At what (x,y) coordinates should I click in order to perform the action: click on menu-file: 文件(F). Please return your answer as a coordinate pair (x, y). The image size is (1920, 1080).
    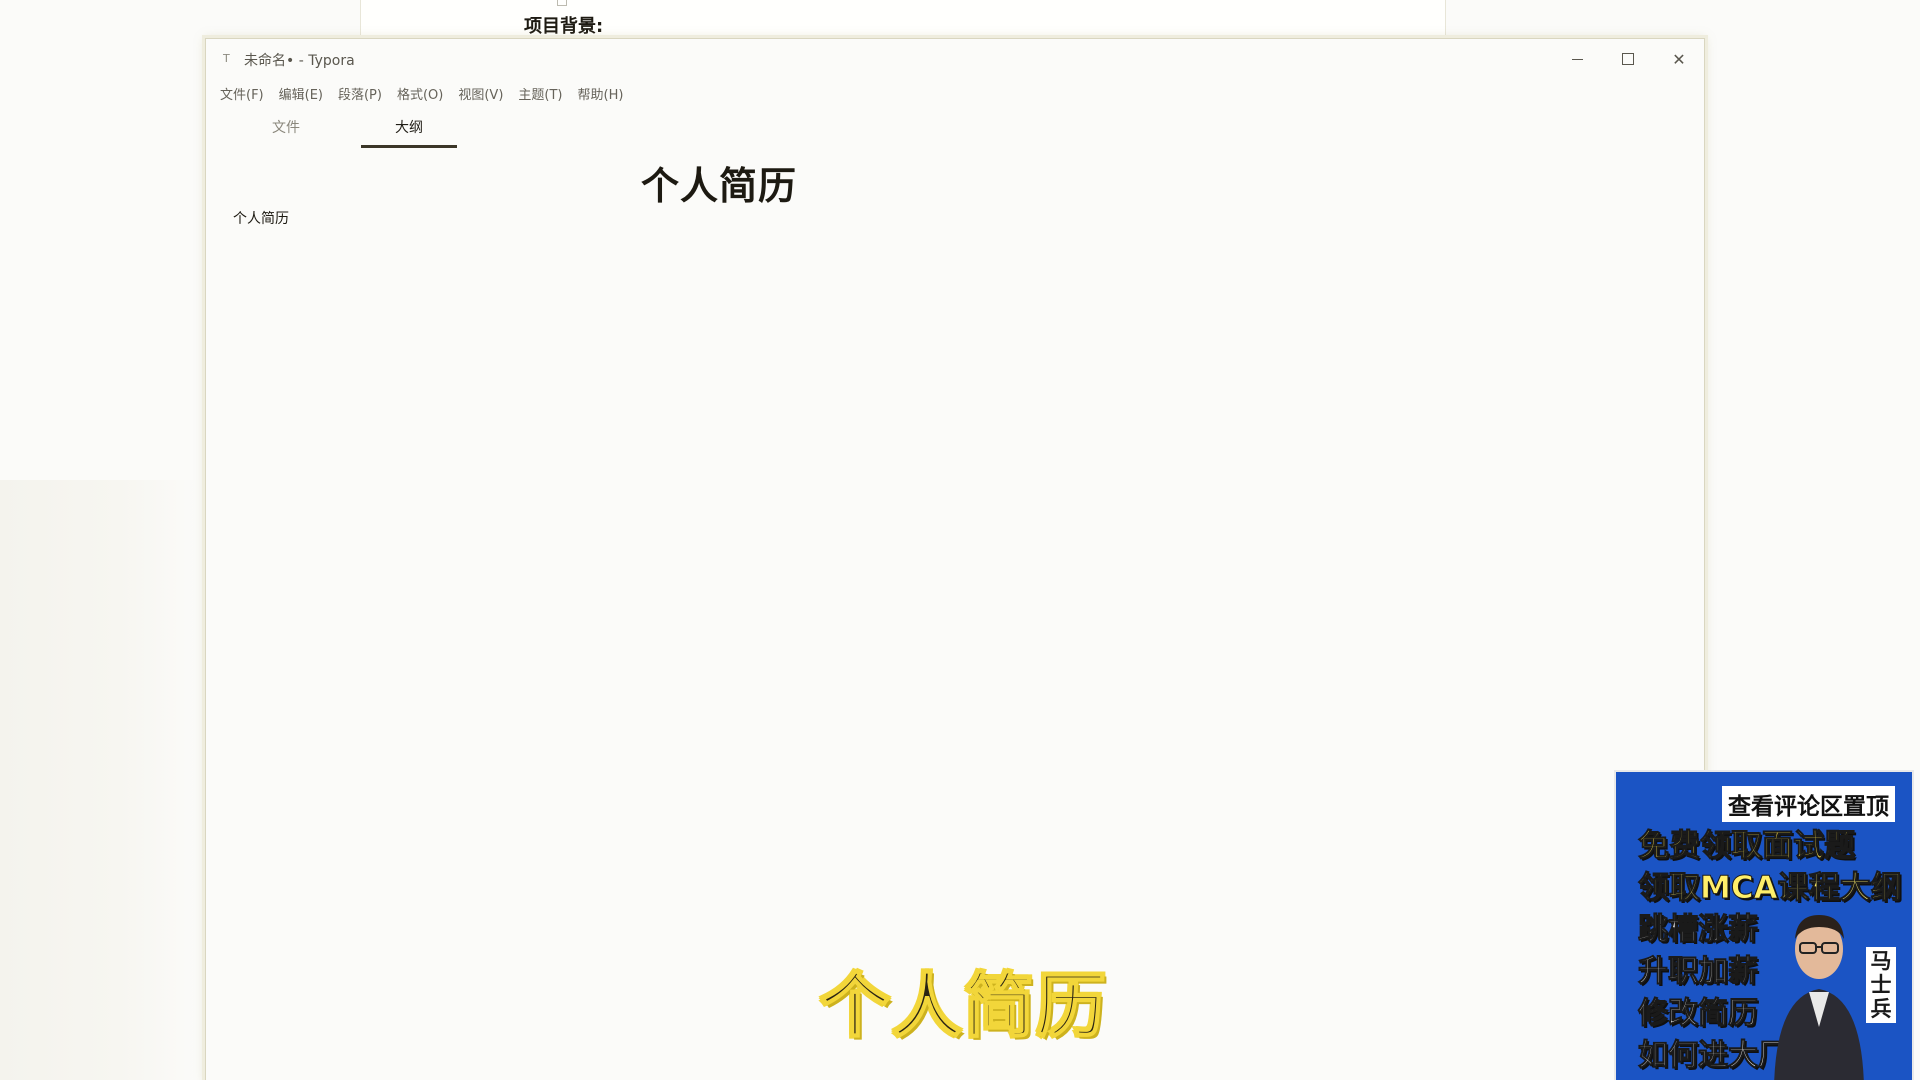
    Looking at the image, I should click on (242, 92).